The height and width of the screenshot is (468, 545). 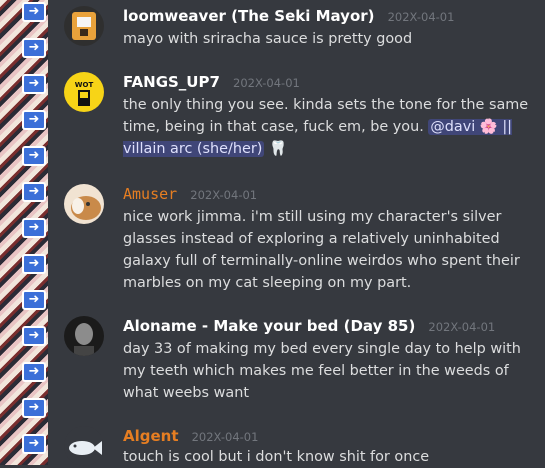 What do you see at coordinates (150, 194) in the screenshot?
I see `message-author: Amuser` at bounding box center [150, 194].